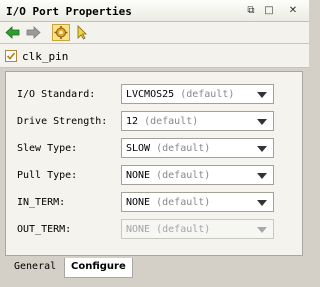 This screenshot has width=320, height=287. I want to click on io-standard-dropdown: LVCMOS25 (default), so click(197, 94).